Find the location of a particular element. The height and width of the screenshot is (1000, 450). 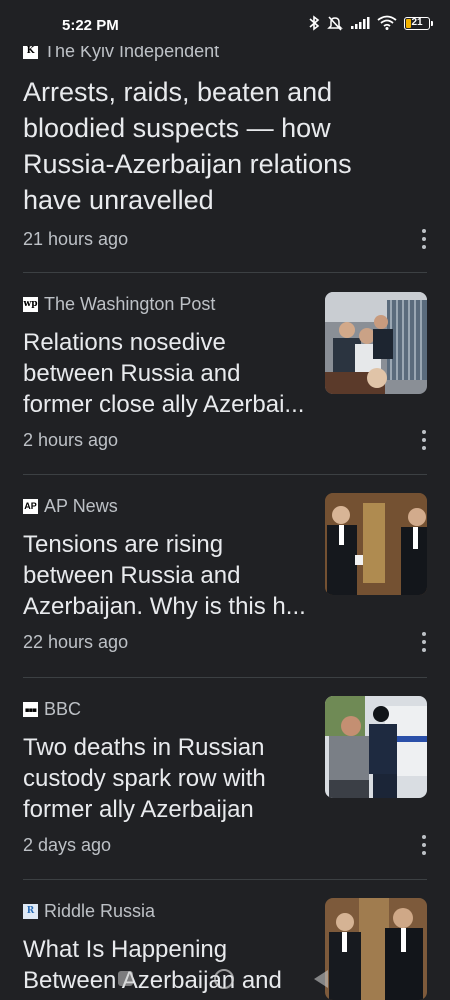

article-meta: 2 hours ago is located at coordinates (225, 441).